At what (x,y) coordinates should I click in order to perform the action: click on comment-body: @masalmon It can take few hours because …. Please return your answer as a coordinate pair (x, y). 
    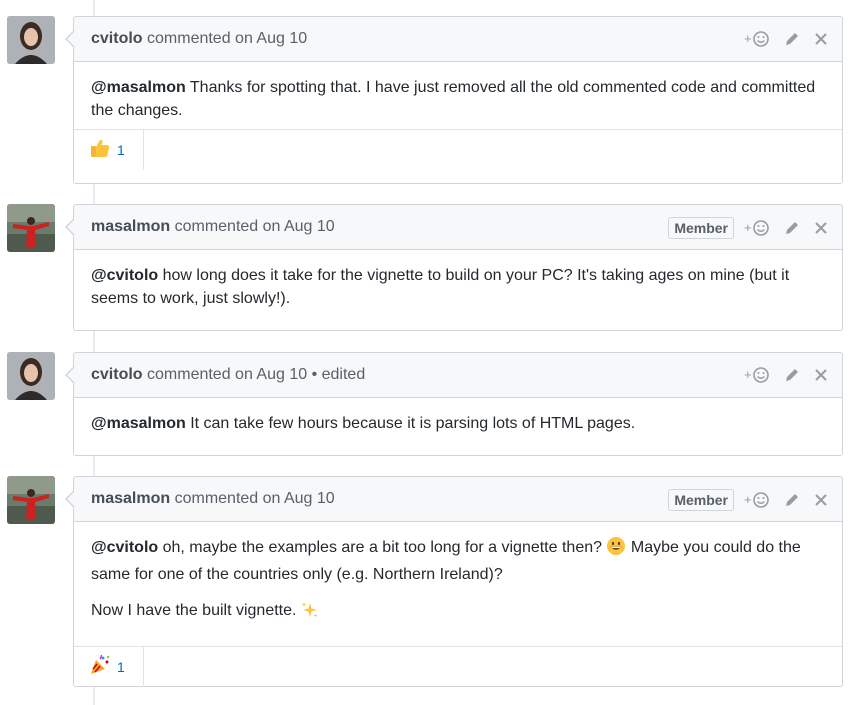
    Looking at the image, I should click on (458, 416).